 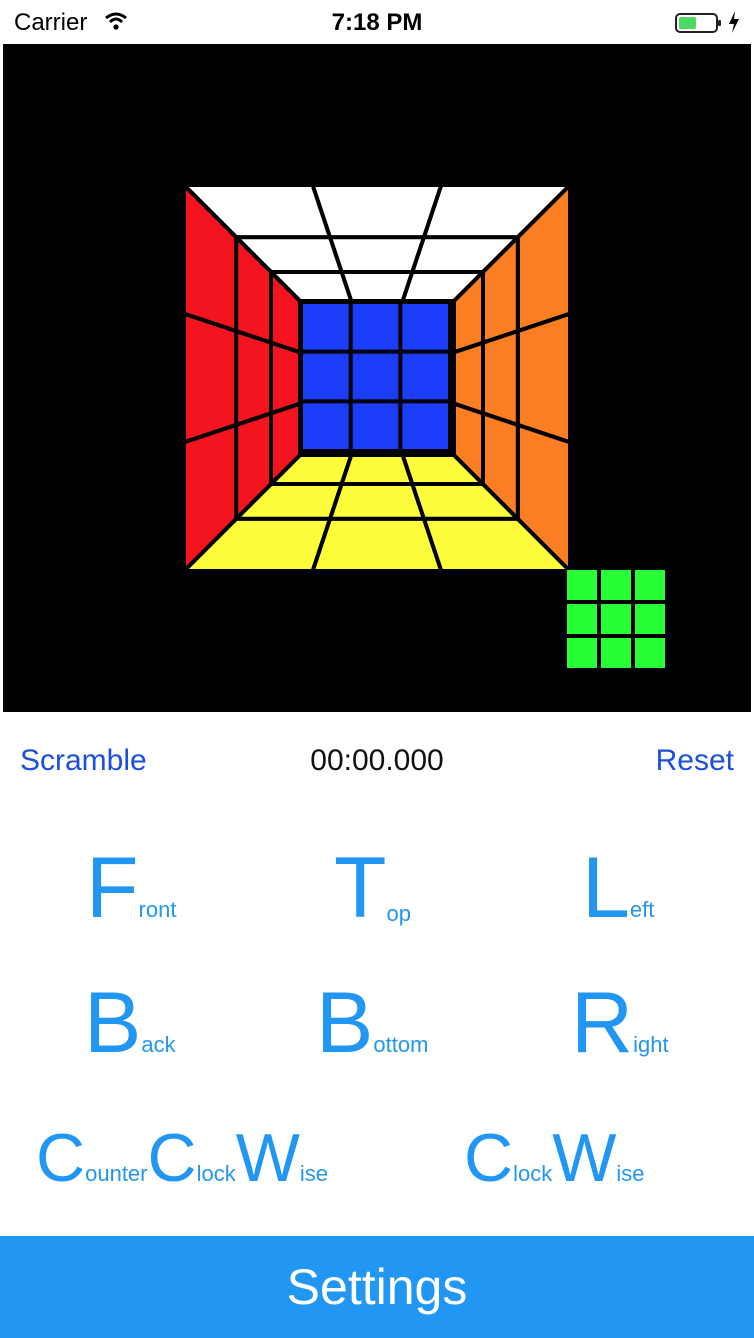 I want to click on front-move-button: Front, so click(x=131, y=895).